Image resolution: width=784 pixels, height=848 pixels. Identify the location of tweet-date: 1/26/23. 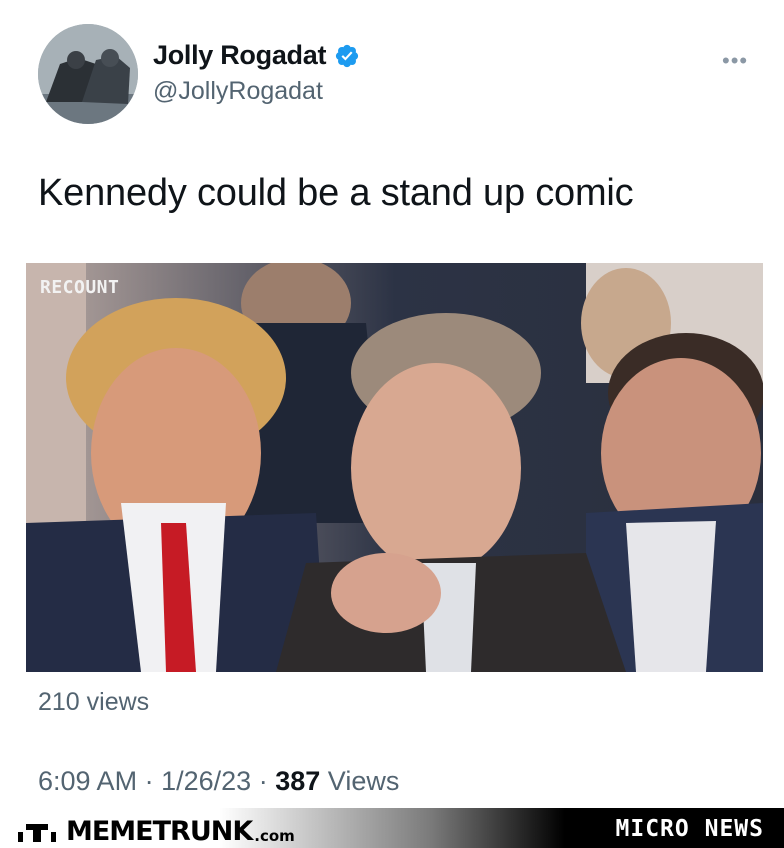
(206, 781).